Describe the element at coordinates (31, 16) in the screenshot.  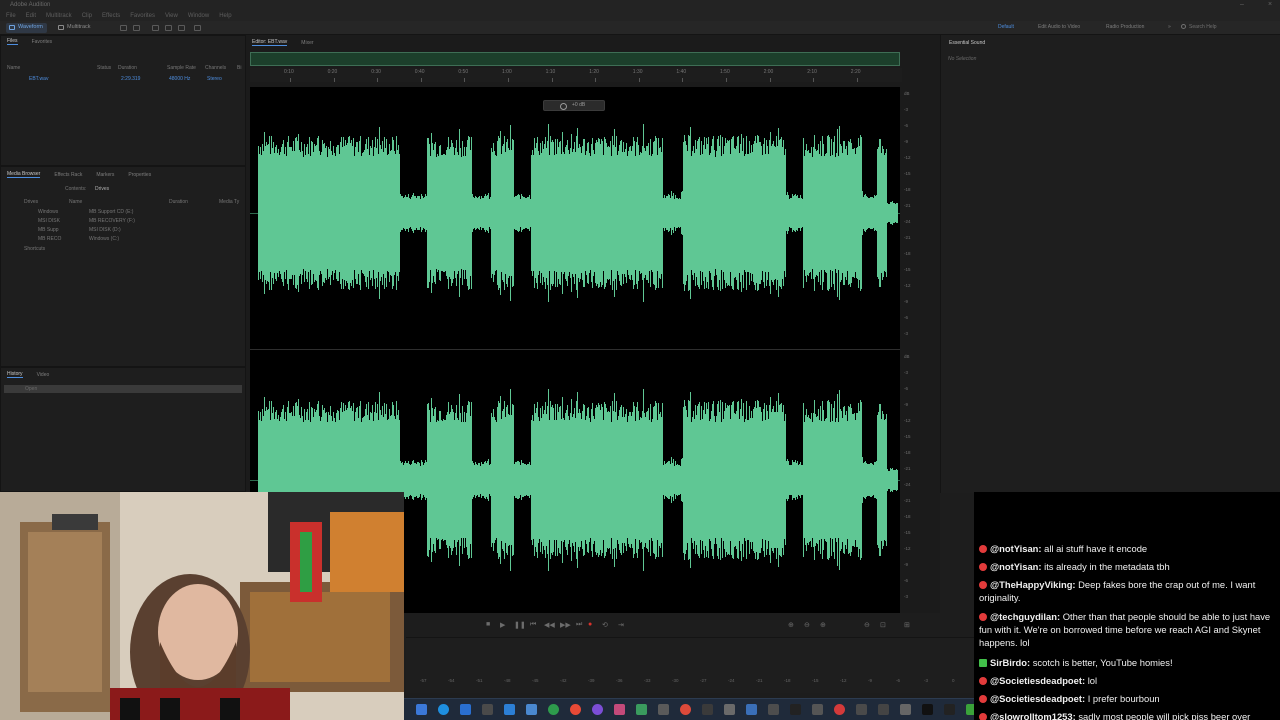
I see `menu-edit: Edit` at that location.